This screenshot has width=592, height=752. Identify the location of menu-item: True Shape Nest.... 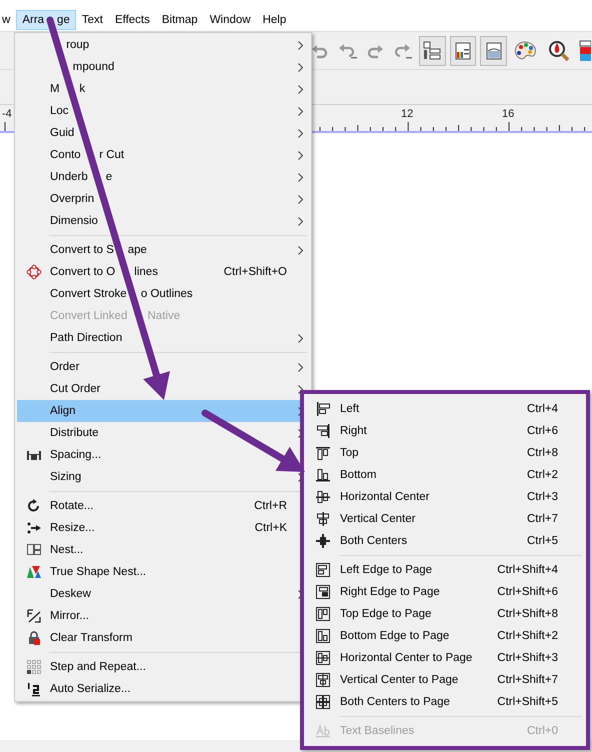
(94, 572).